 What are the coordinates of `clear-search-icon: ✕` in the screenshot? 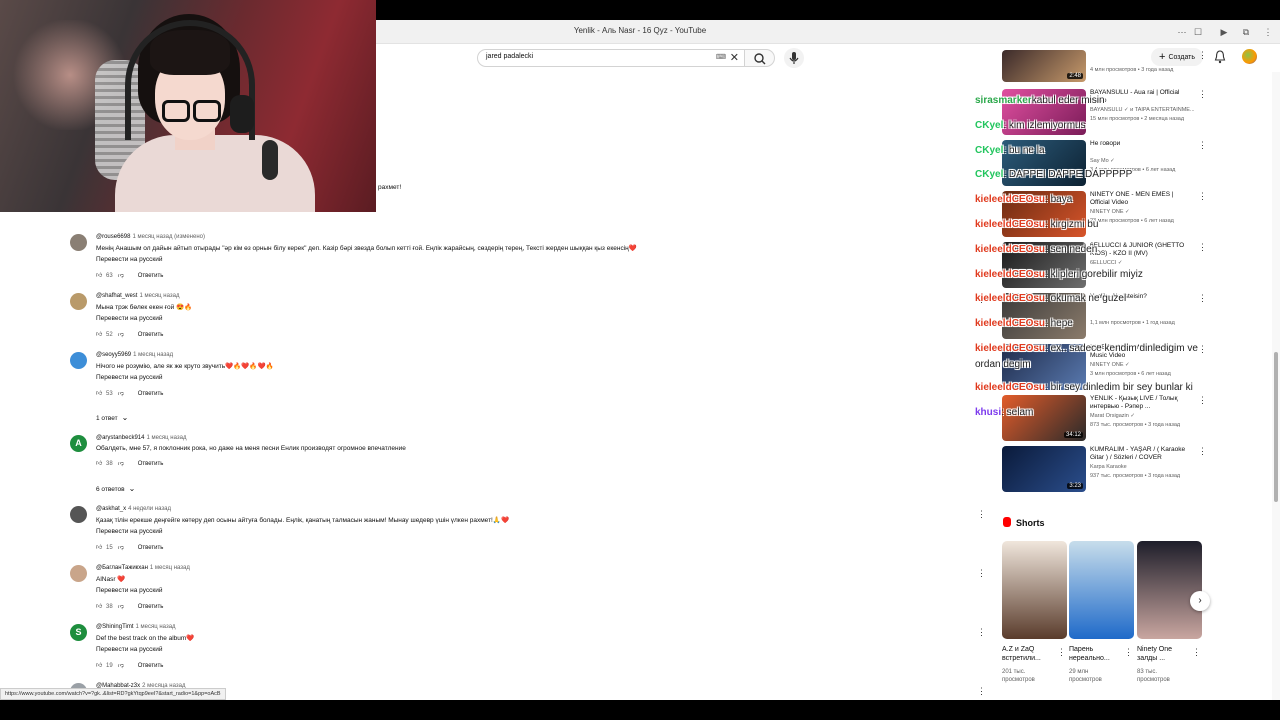 It's located at (734, 57).